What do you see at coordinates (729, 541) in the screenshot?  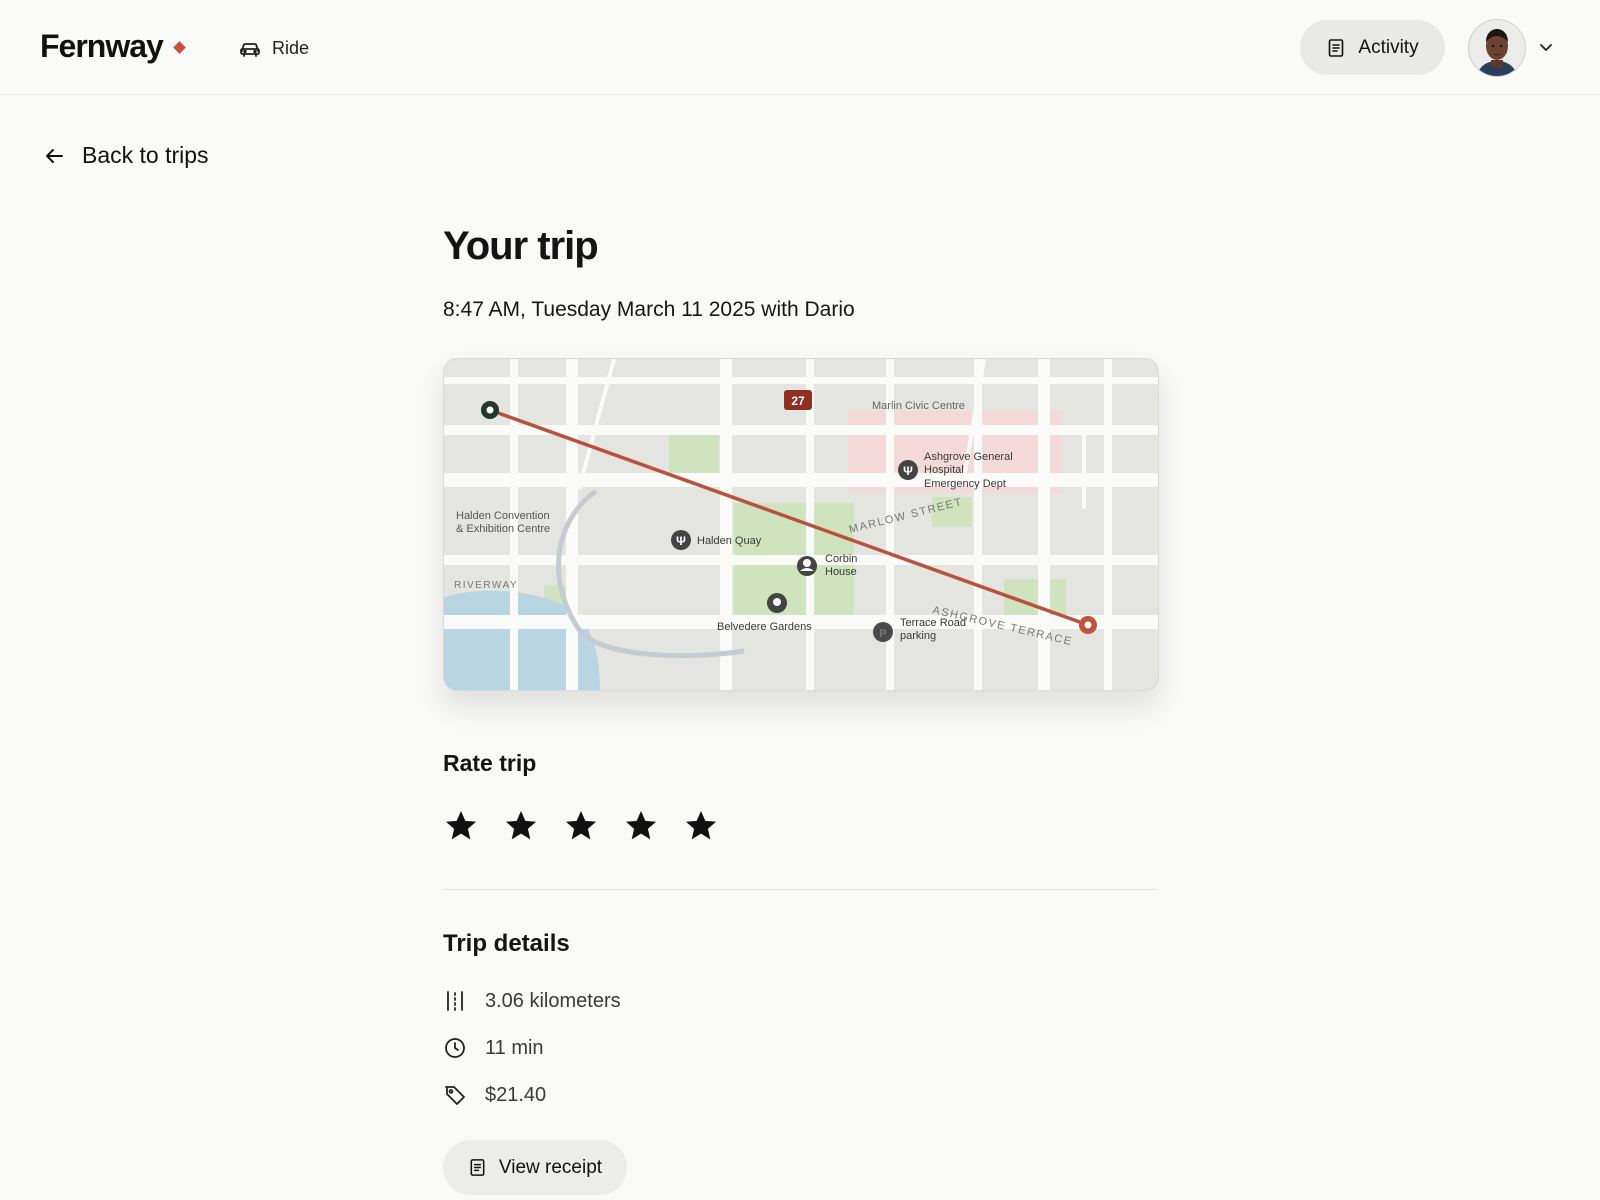 I see `map-label-quay: Halden Quay` at bounding box center [729, 541].